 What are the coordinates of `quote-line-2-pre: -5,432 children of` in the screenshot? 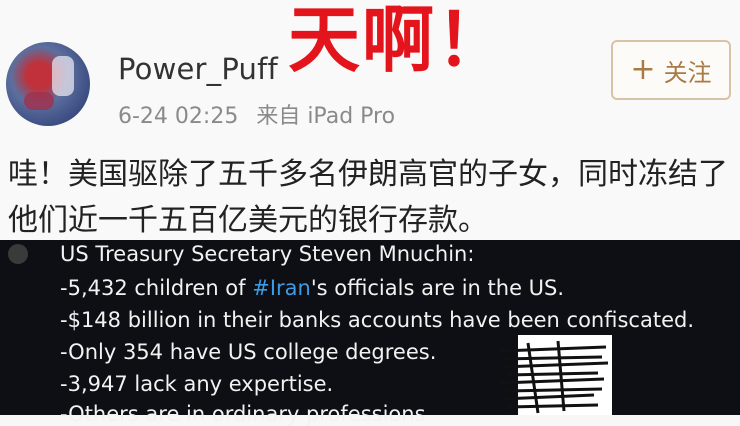 It's located at (156, 288).